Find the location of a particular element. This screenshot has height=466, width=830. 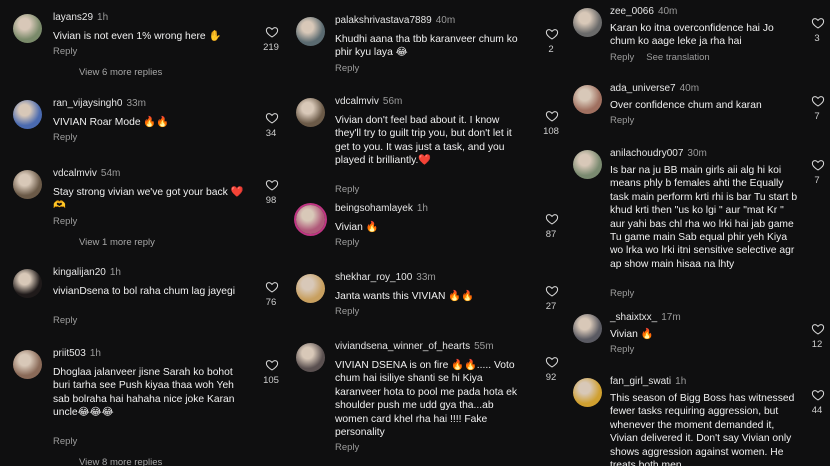

comment-time: 33m is located at coordinates (136, 103).